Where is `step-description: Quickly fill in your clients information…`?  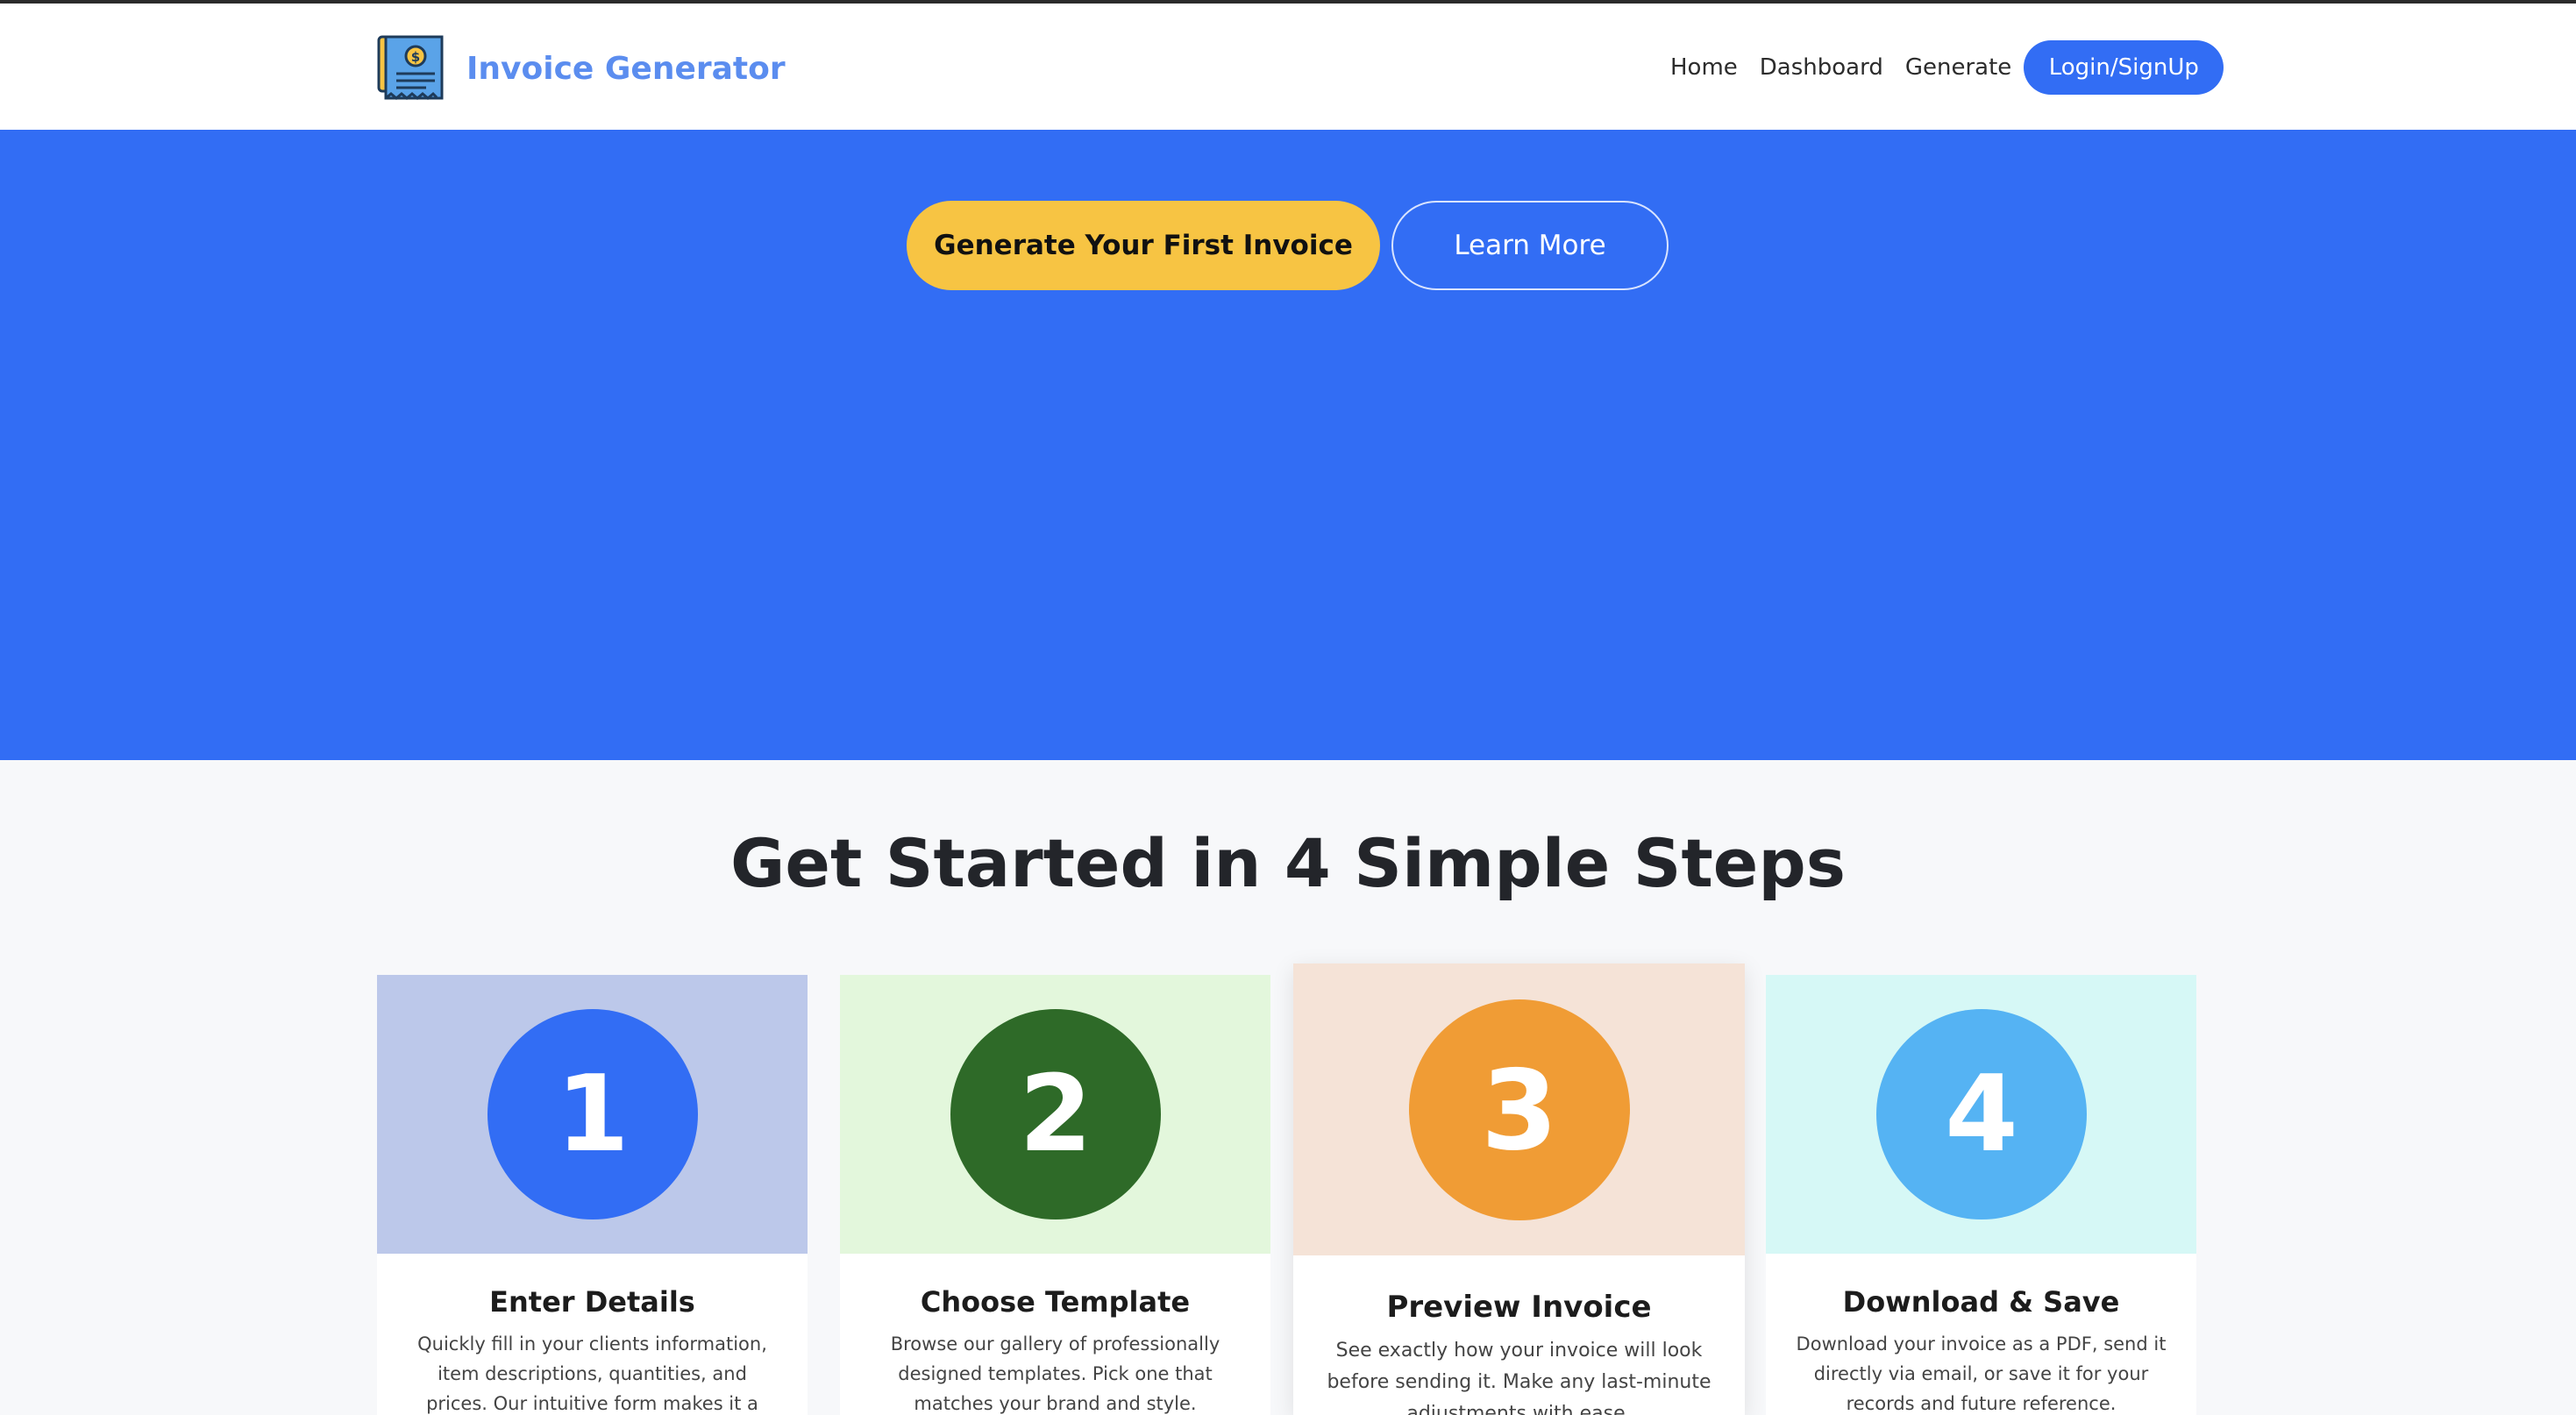
step-description: Quickly fill in your clients information… is located at coordinates (592, 1373).